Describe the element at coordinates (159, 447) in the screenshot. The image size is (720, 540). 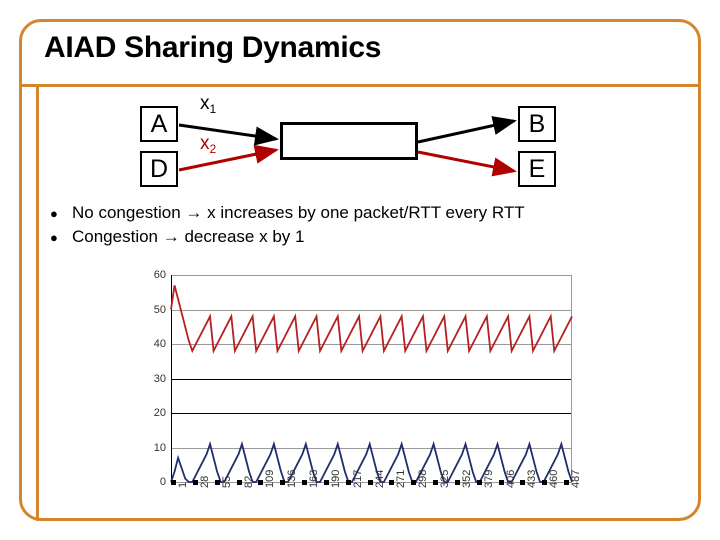
I see `y-tick-label-10: 10` at that location.